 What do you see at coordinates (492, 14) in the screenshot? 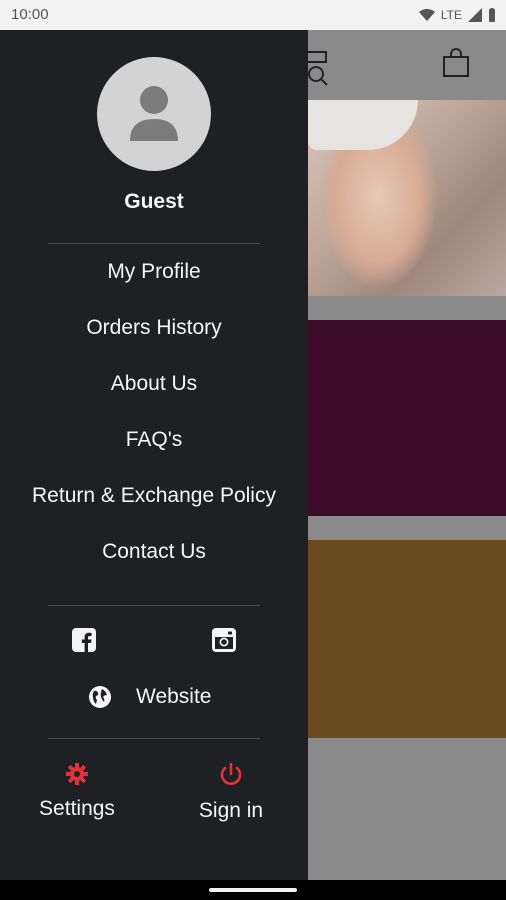
I see `battery-icon` at bounding box center [492, 14].